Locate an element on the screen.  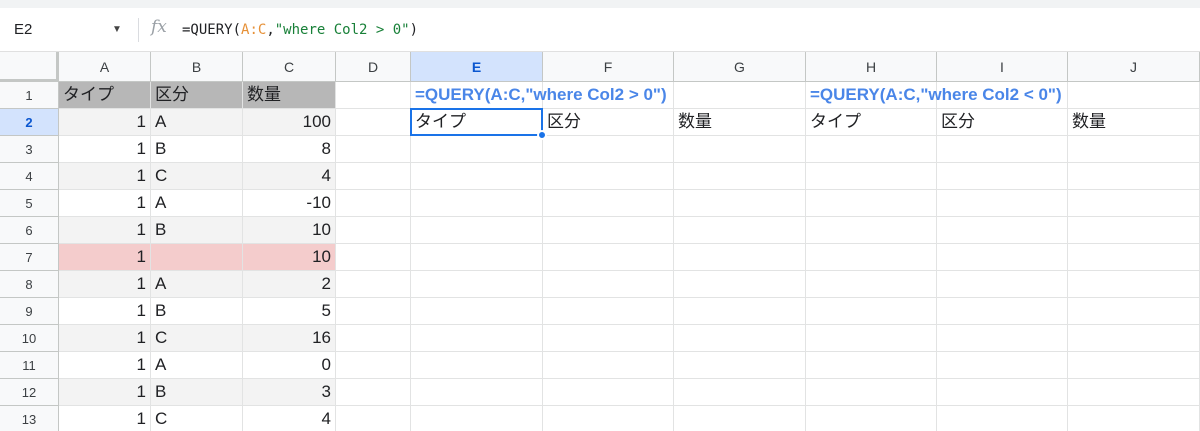
cell-f7 is located at coordinates (608, 257).